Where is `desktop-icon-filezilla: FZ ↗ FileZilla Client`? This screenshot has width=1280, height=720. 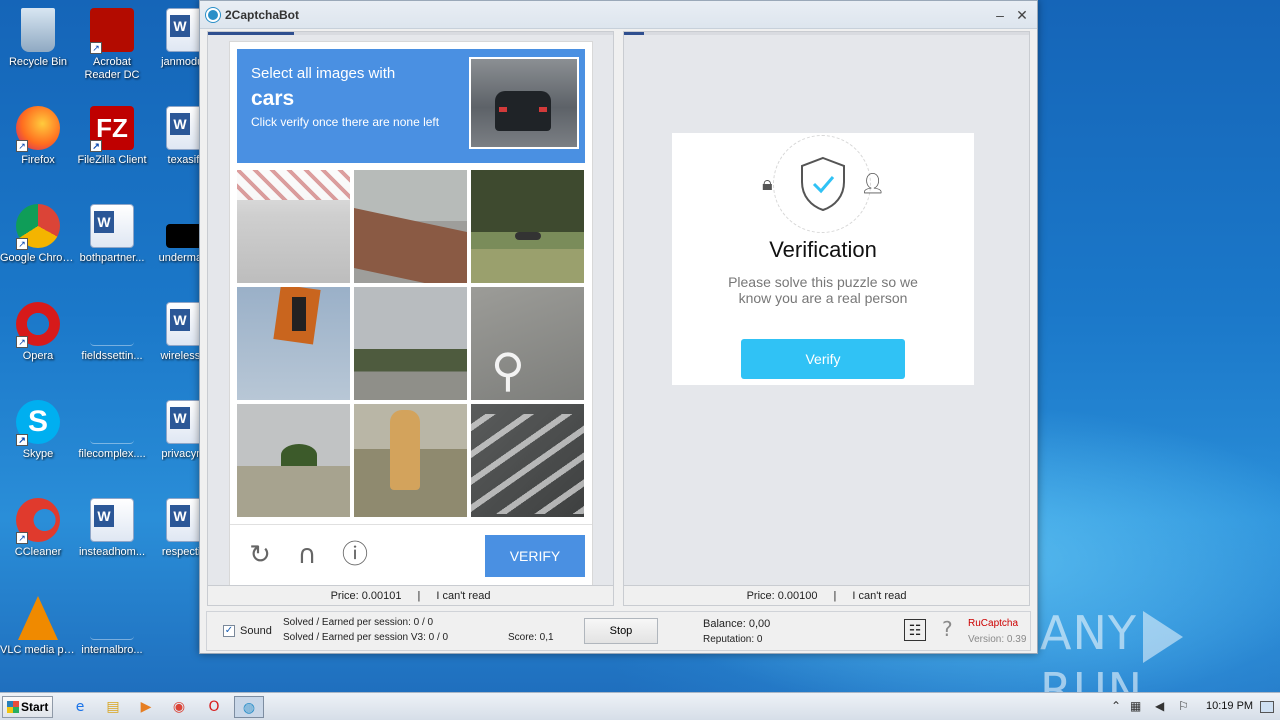 desktop-icon-filezilla: FZ ↗ FileZilla Client is located at coordinates (112, 136).